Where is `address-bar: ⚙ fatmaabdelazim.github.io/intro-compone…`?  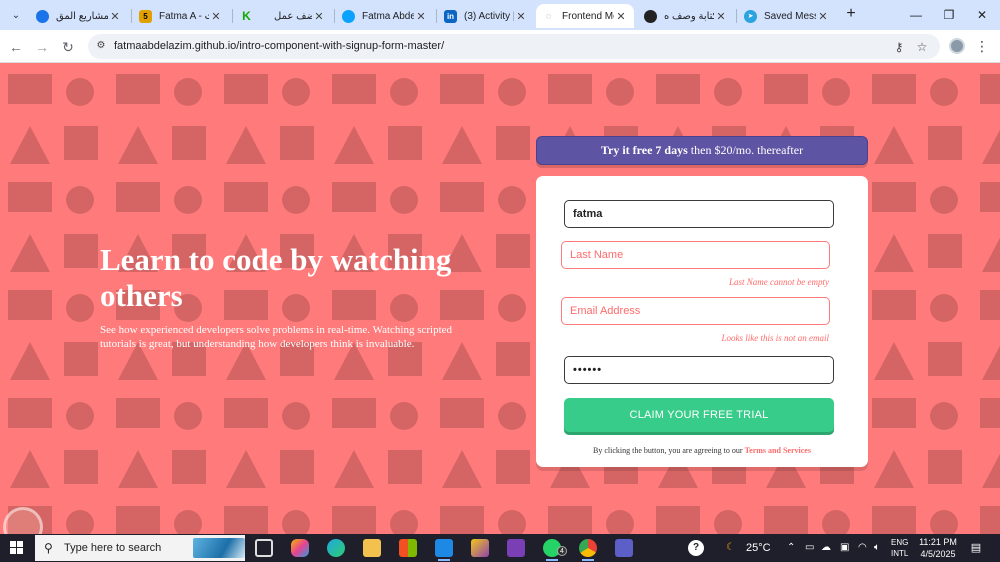 address-bar: ⚙ fatmaabdelazim.github.io/intro-compone… is located at coordinates (514, 46).